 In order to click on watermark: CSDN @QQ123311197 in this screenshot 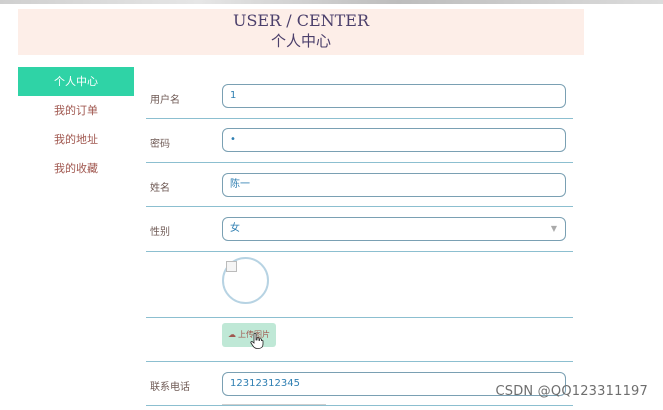, I will do `click(571, 391)`.